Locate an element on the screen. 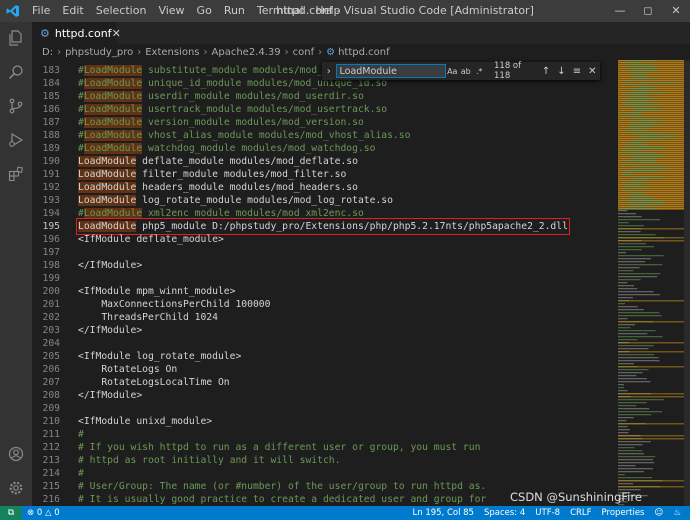  match-whole-word-toggle: ab is located at coordinates (466, 71).